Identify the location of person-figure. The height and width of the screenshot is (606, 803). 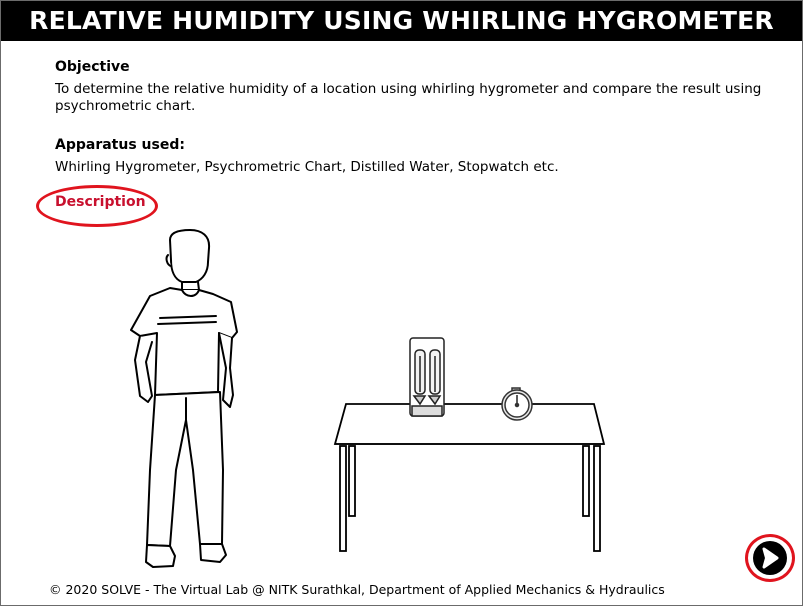
(184, 398).